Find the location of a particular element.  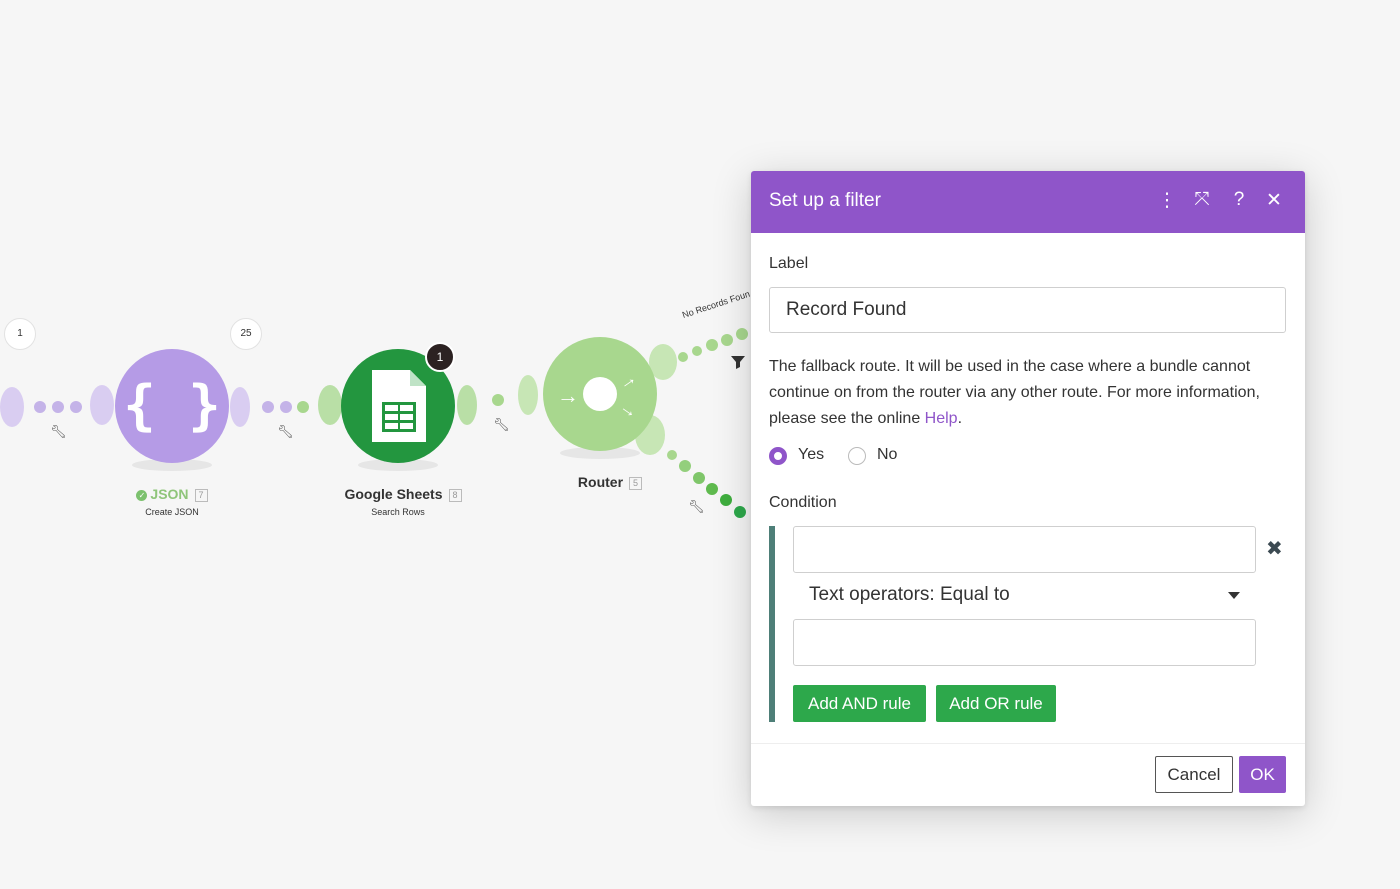

expand-icon: ⤧ is located at coordinates (1202, 200).